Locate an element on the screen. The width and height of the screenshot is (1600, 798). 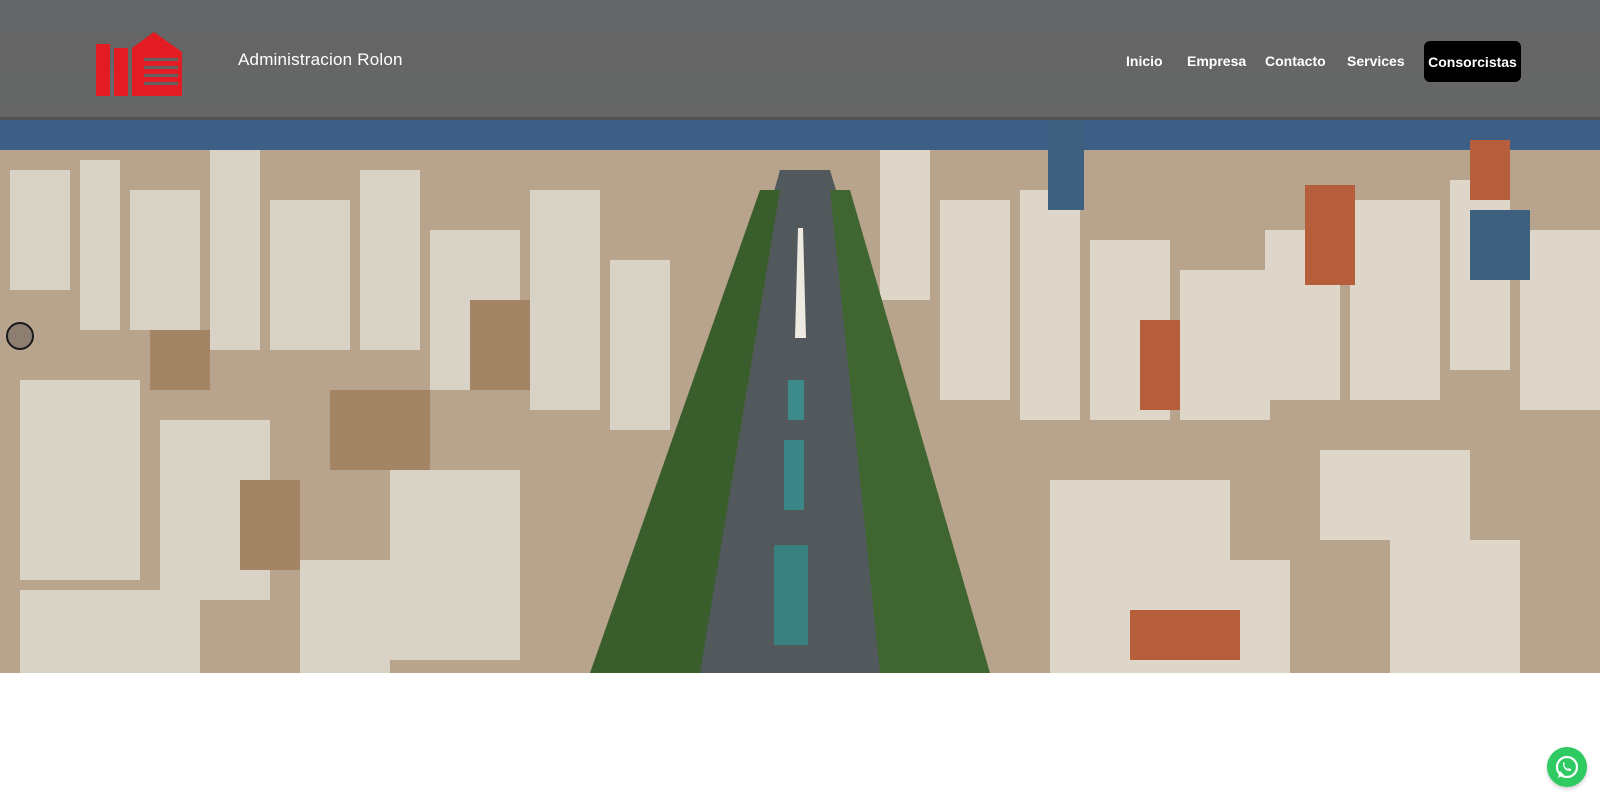
nav-contacto: Contacto is located at coordinates (1295, 61).